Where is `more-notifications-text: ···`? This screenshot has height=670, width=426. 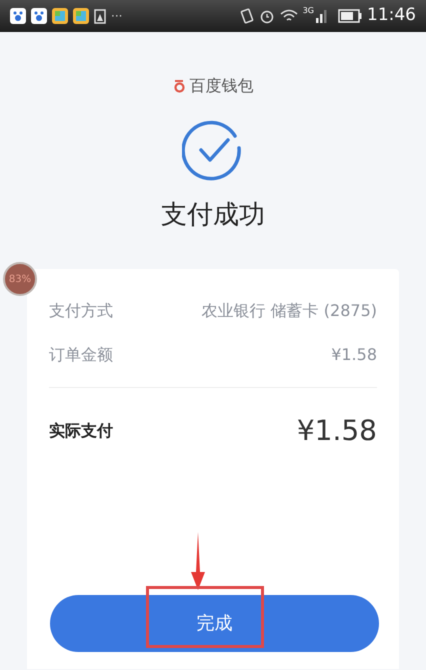 more-notifications-text: ··· is located at coordinates (116, 16).